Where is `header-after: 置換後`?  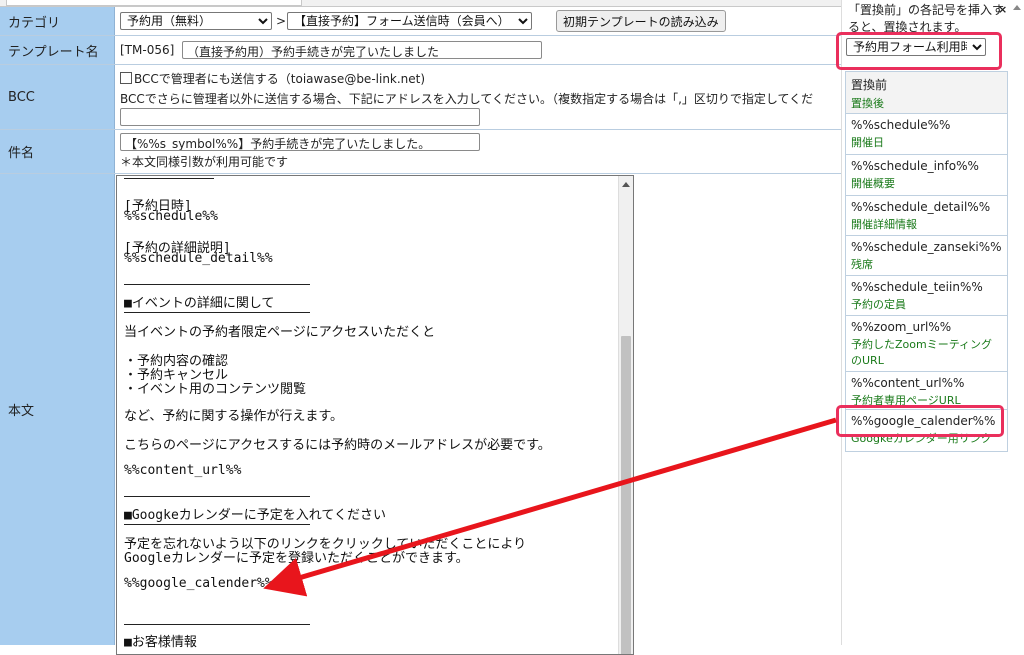 header-after: 置換後 is located at coordinates (867, 103).